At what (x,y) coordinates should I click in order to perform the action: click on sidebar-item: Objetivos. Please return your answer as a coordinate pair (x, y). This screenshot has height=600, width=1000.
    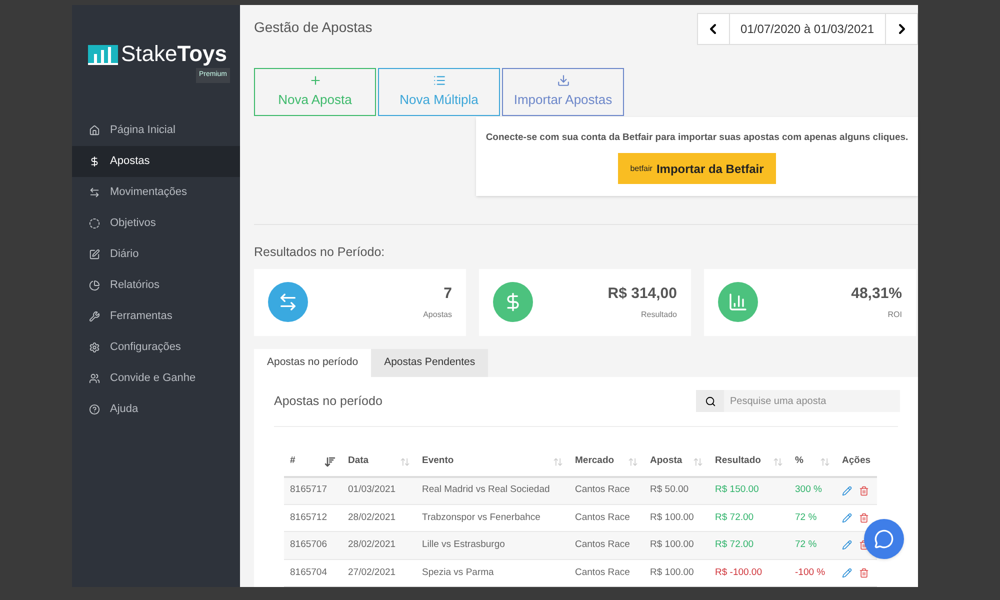
    Looking at the image, I should click on (156, 223).